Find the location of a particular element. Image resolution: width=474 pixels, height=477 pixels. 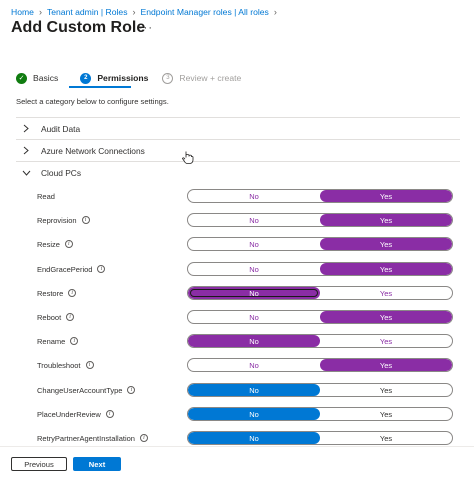

next-button: Next is located at coordinates (97, 464).